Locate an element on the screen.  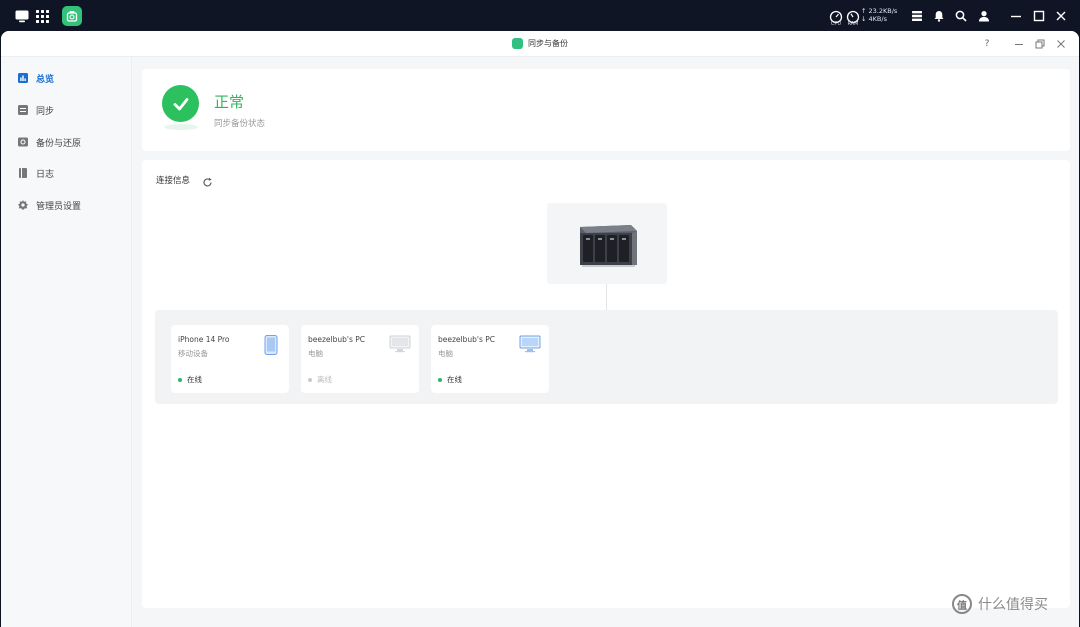
log-icon is located at coordinates (23, 173).